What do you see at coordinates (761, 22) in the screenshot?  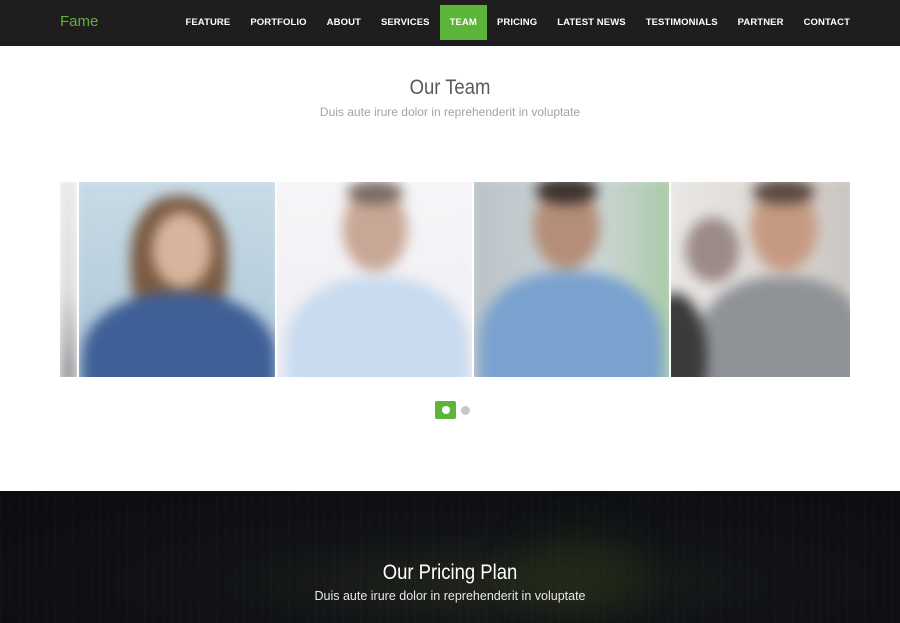 I see `nav-item-partner: PARTNER` at bounding box center [761, 22].